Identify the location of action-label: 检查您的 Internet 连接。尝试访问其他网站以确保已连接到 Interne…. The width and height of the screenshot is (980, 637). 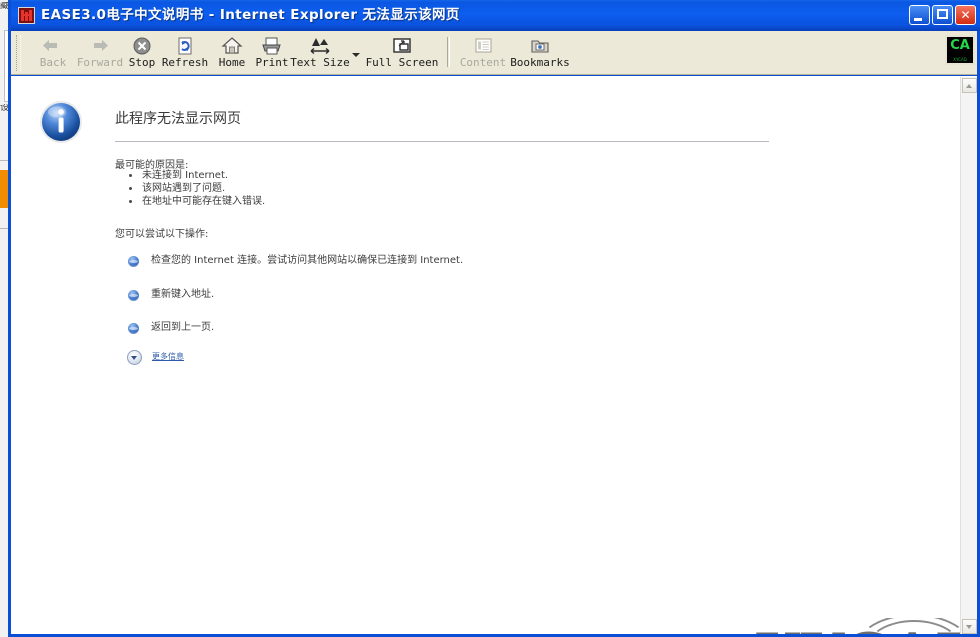
(307, 260).